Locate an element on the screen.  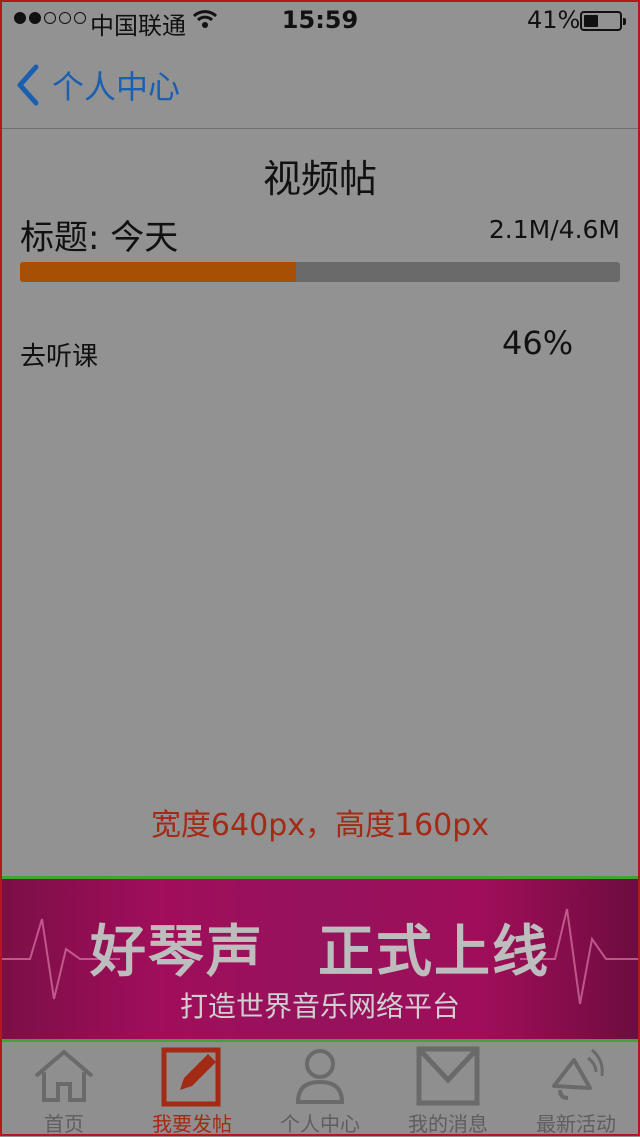
tab-compose-label: 我要发帖 is located at coordinates (192, 1124).